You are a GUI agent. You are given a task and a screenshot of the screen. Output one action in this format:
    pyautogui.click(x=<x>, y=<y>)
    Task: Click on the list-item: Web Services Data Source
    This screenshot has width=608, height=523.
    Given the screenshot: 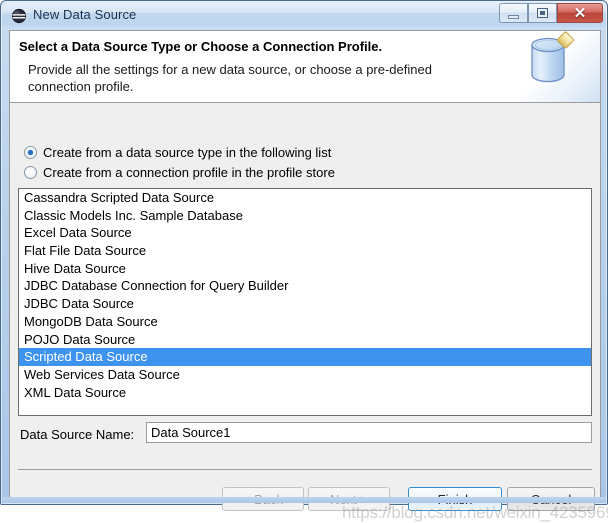 What is the action you would take?
    pyautogui.click(x=305, y=375)
    